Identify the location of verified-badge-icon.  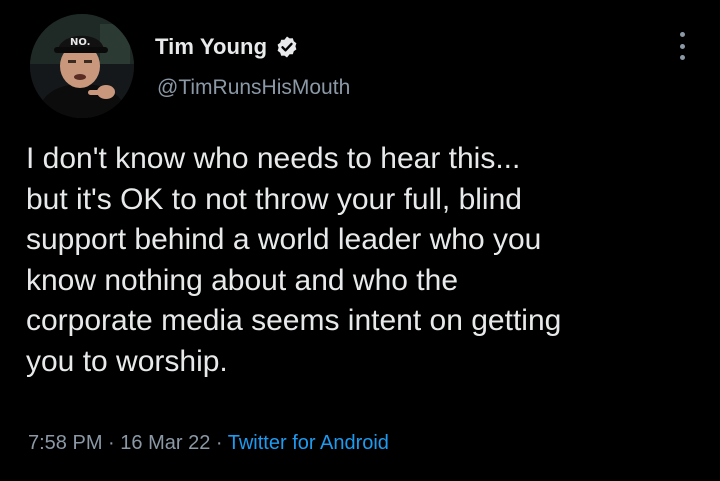
(287, 47).